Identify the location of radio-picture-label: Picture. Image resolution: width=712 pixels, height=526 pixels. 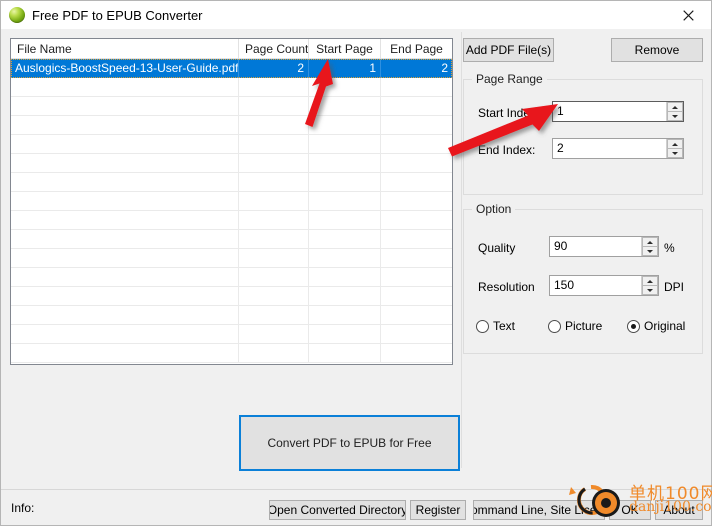
(584, 326).